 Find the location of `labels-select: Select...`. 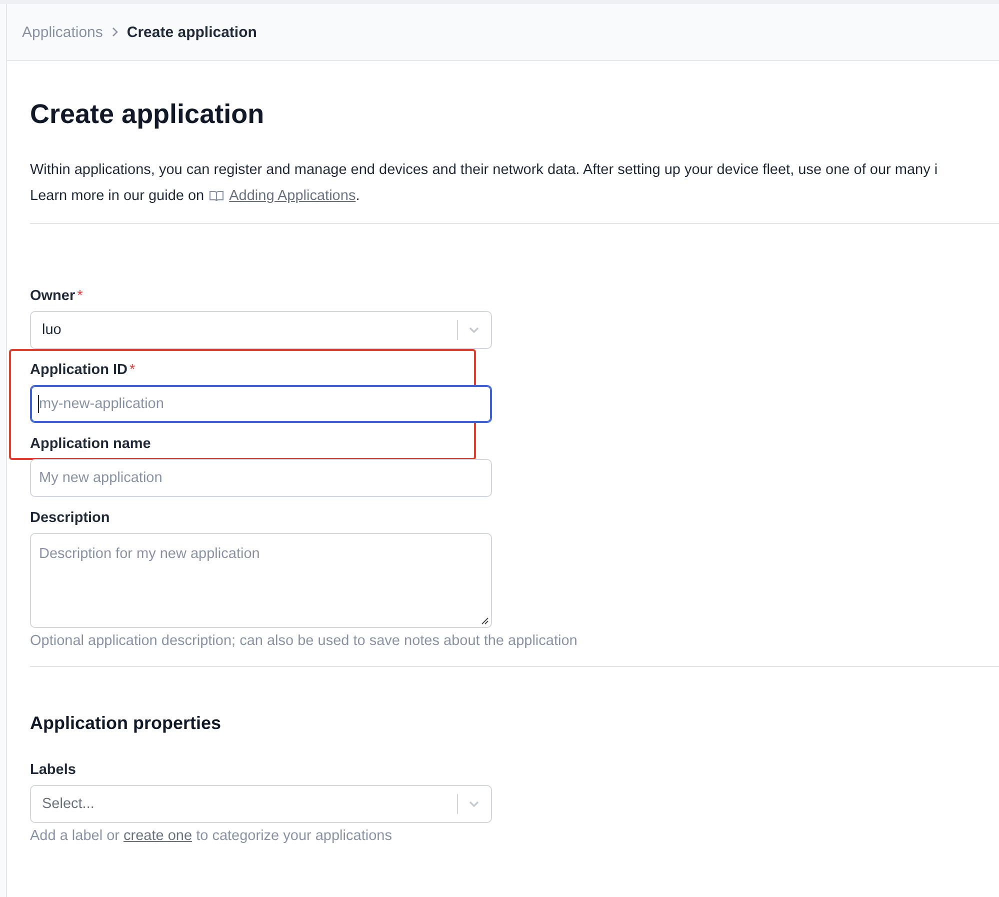

labels-select: Select... is located at coordinates (261, 804).